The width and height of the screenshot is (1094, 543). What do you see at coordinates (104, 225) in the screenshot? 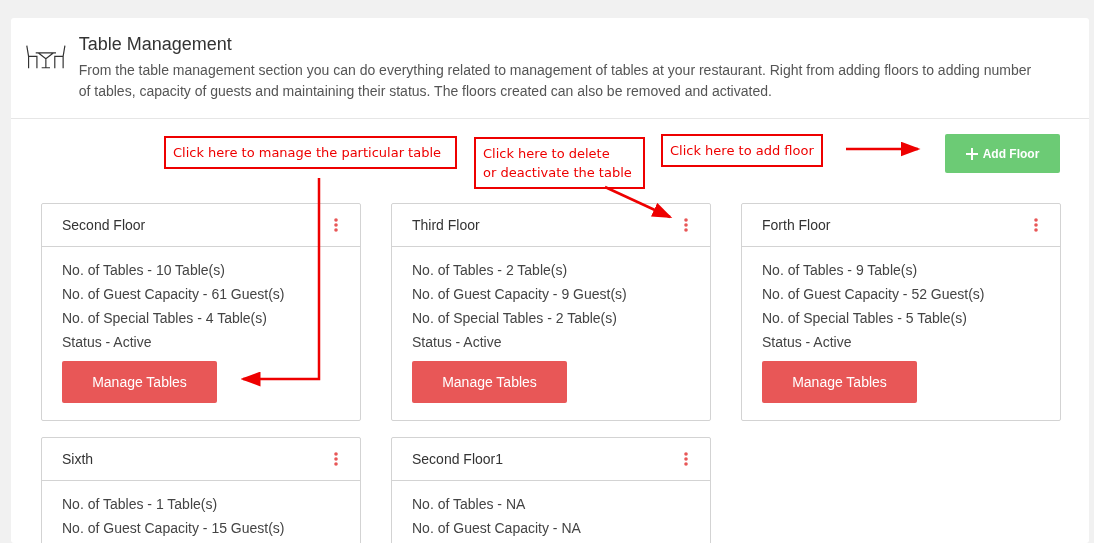
I see `floor-name: Second Floor` at bounding box center [104, 225].